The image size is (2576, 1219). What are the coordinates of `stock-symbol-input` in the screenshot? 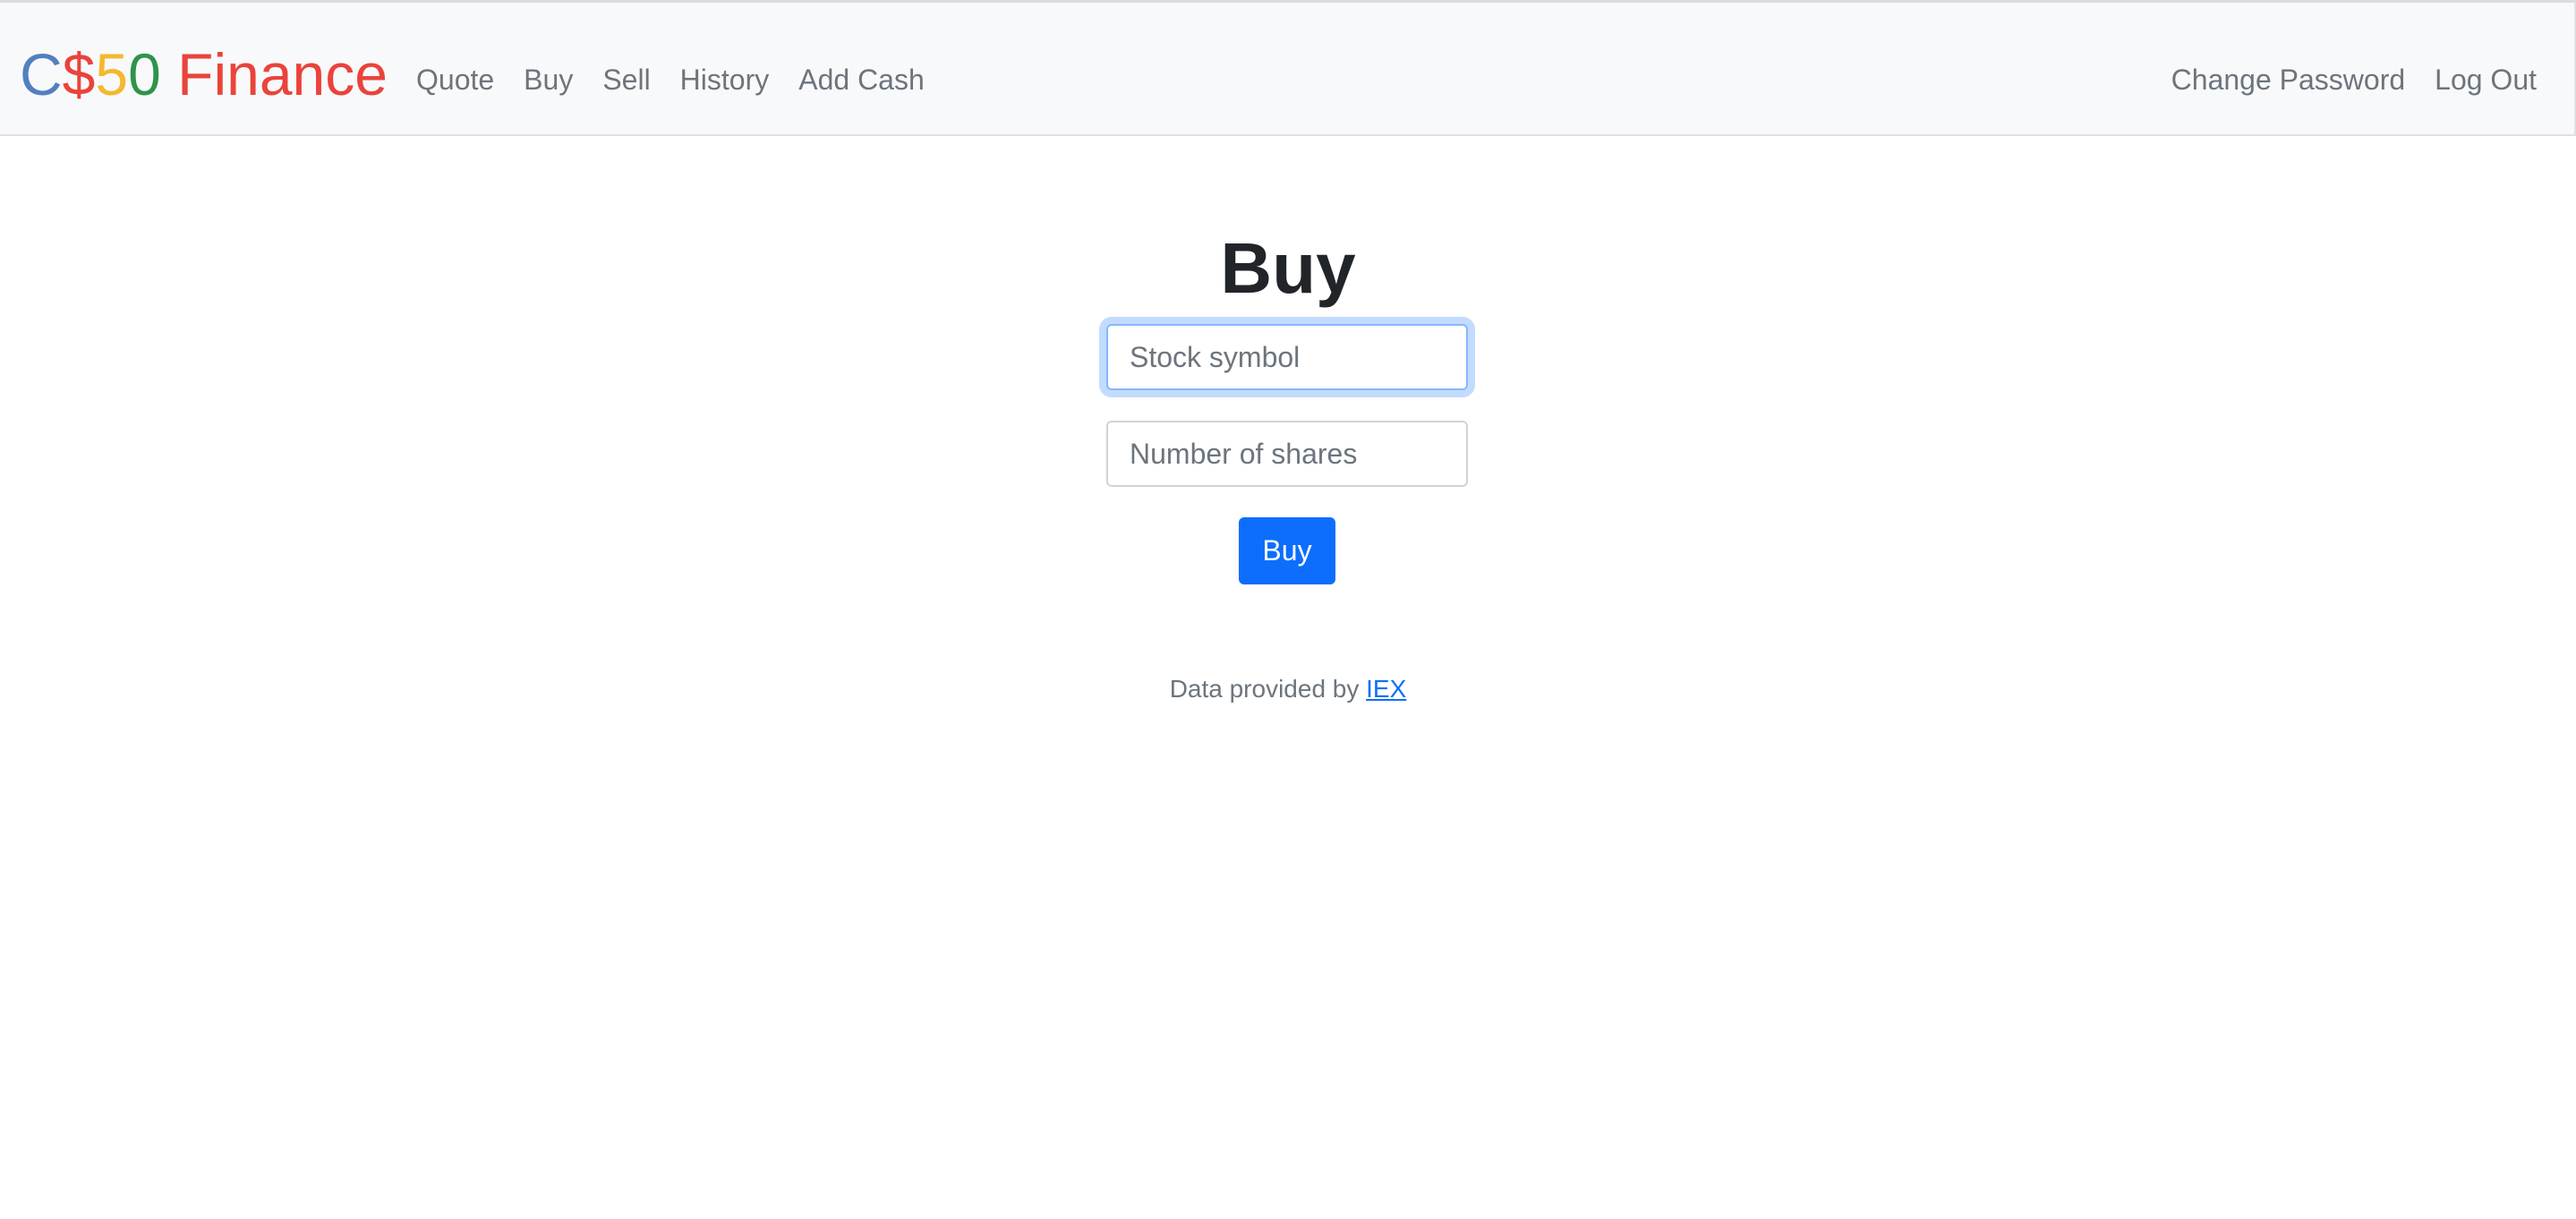 It's located at (1287, 357).